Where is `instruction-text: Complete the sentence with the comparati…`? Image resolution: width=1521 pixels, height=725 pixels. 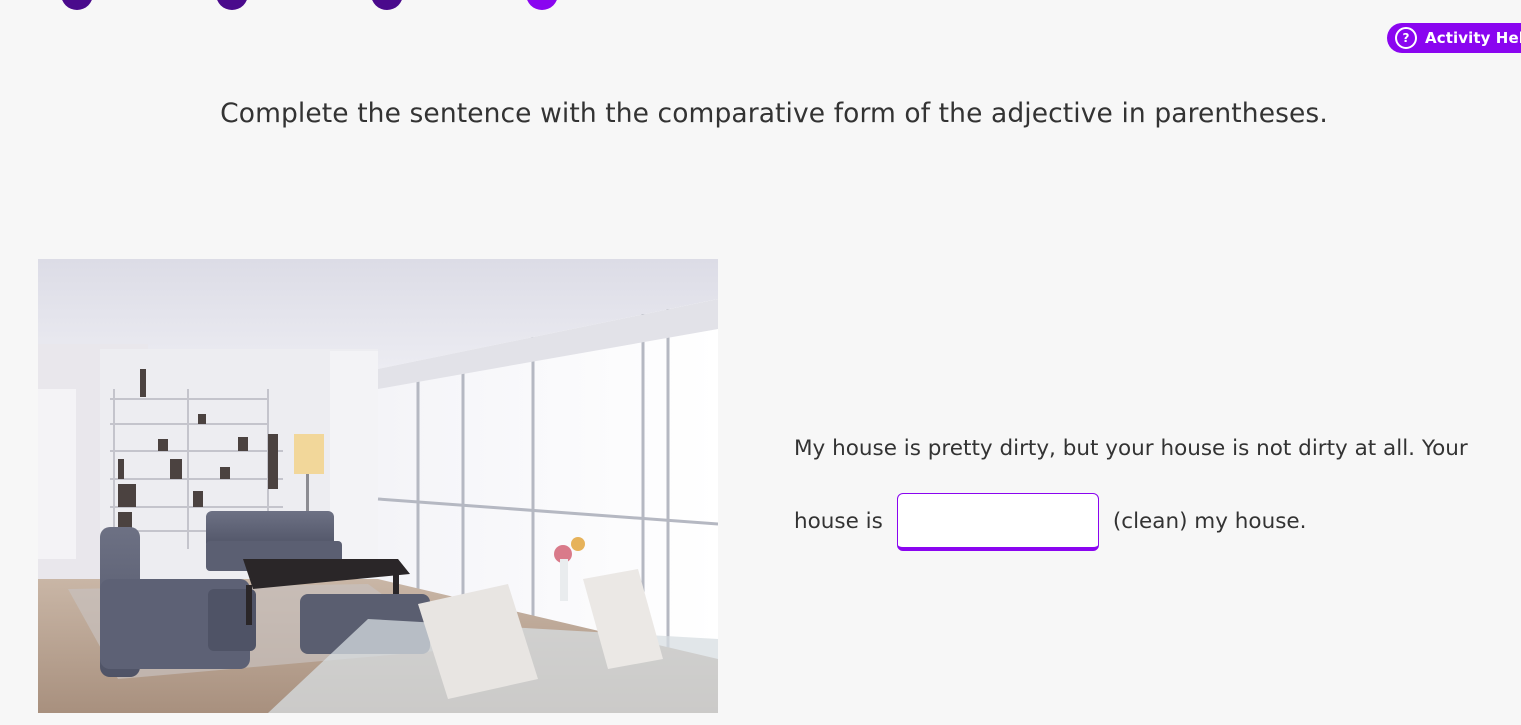
instruction-text: Complete the sentence with the comparati… is located at coordinates (774, 113).